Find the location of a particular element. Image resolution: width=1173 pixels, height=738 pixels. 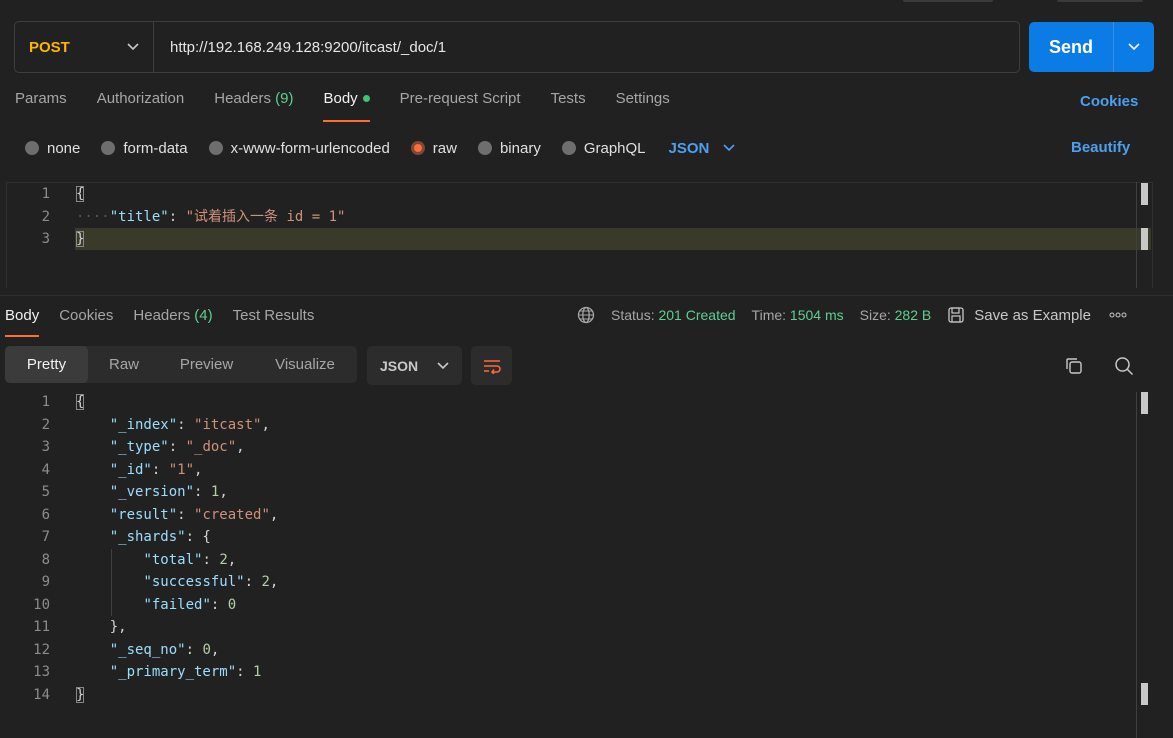

method-select: POST is located at coordinates (84, 47).